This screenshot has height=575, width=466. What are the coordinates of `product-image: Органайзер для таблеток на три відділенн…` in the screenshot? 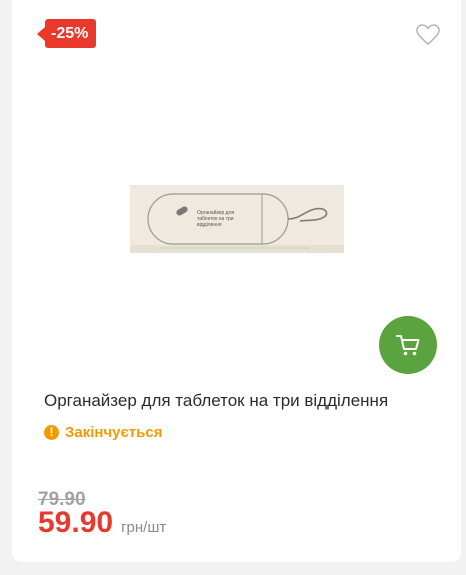 It's located at (237, 219).